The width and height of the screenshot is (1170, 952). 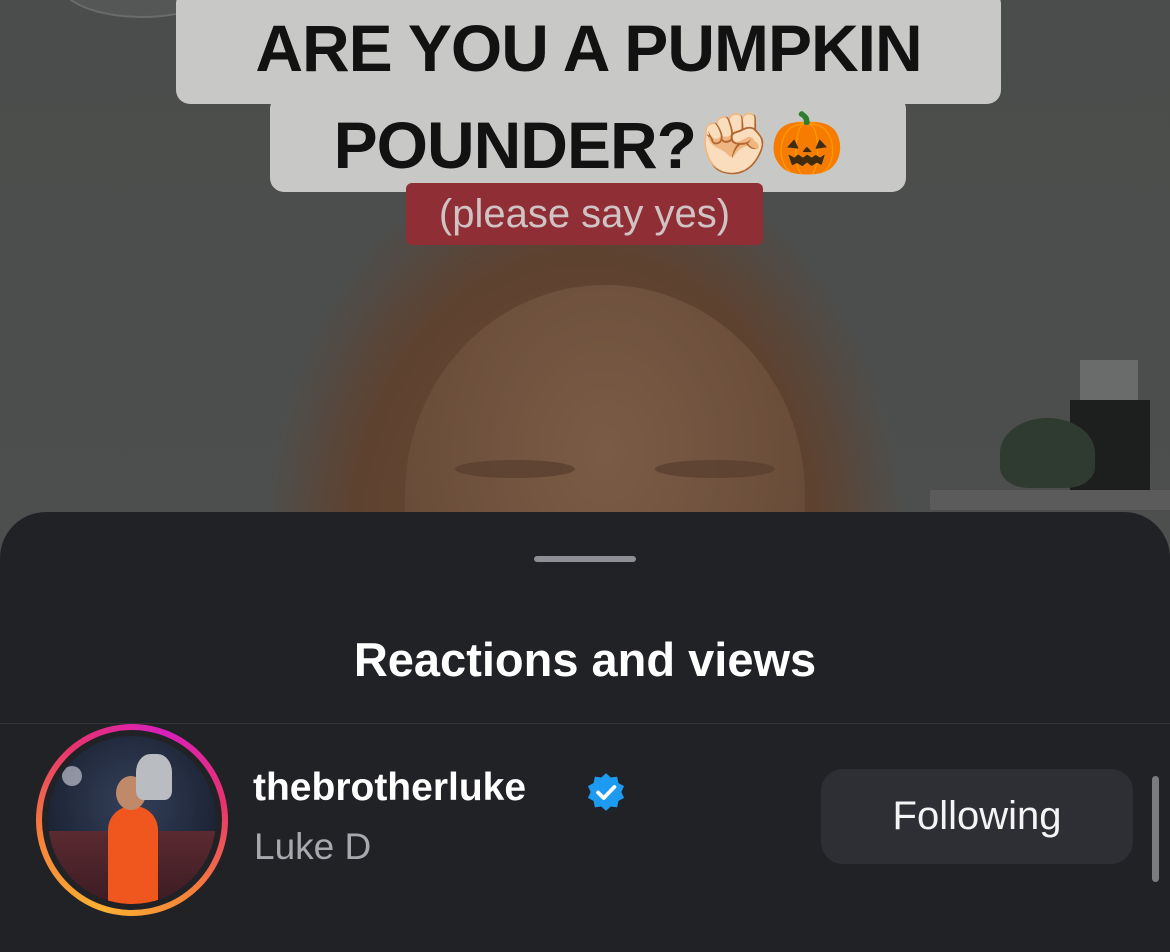 What do you see at coordinates (1155, 829) in the screenshot?
I see `scrollbar` at bounding box center [1155, 829].